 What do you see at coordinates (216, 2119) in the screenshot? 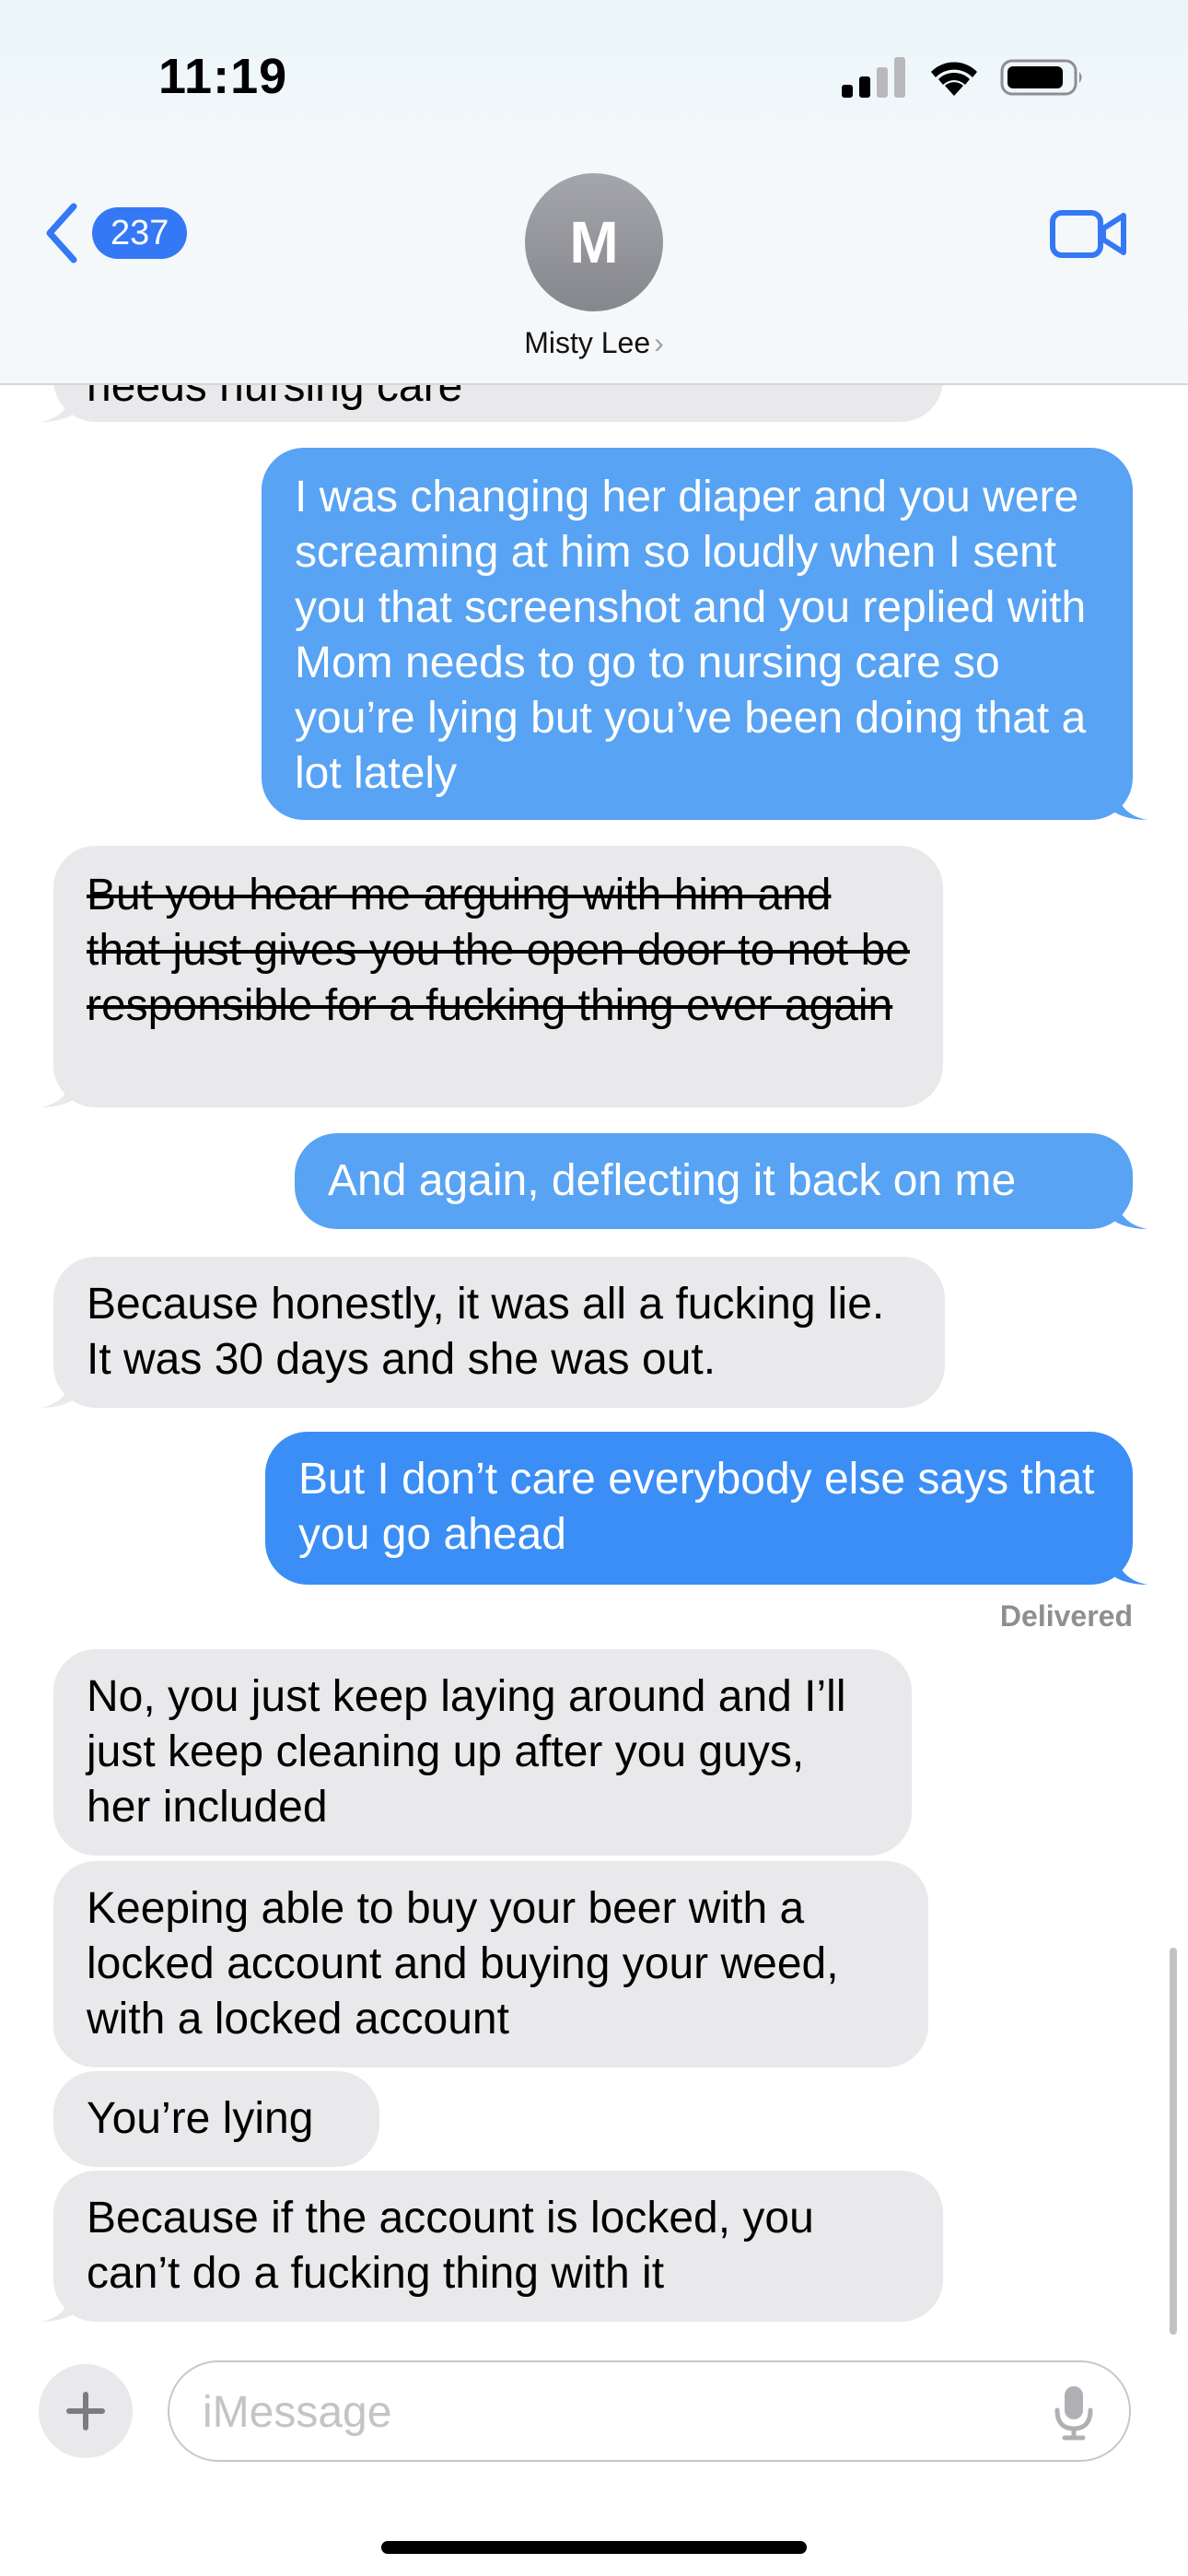
I see `received-message: You’re lying` at bounding box center [216, 2119].